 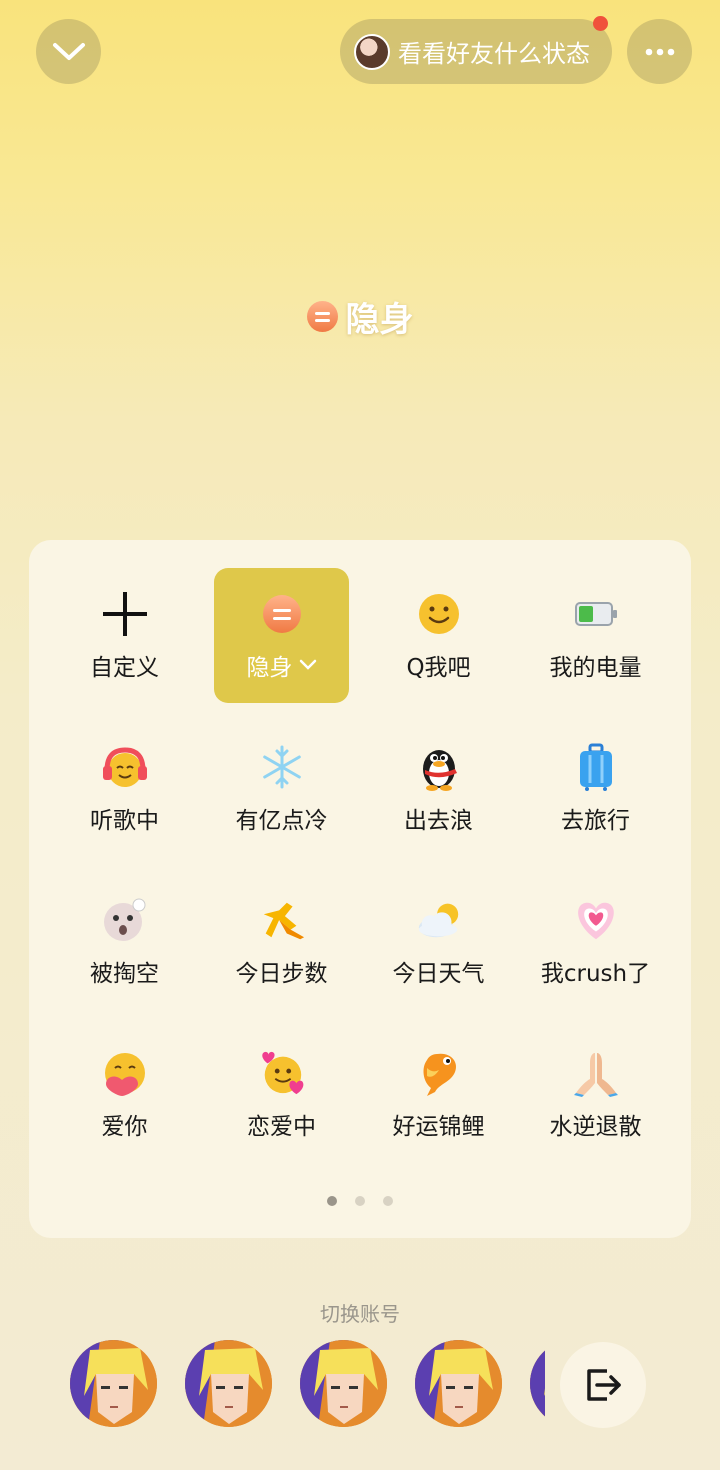 What do you see at coordinates (125, 767) in the screenshot?
I see `headphones-face-icon` at bounding box center [125, 767].